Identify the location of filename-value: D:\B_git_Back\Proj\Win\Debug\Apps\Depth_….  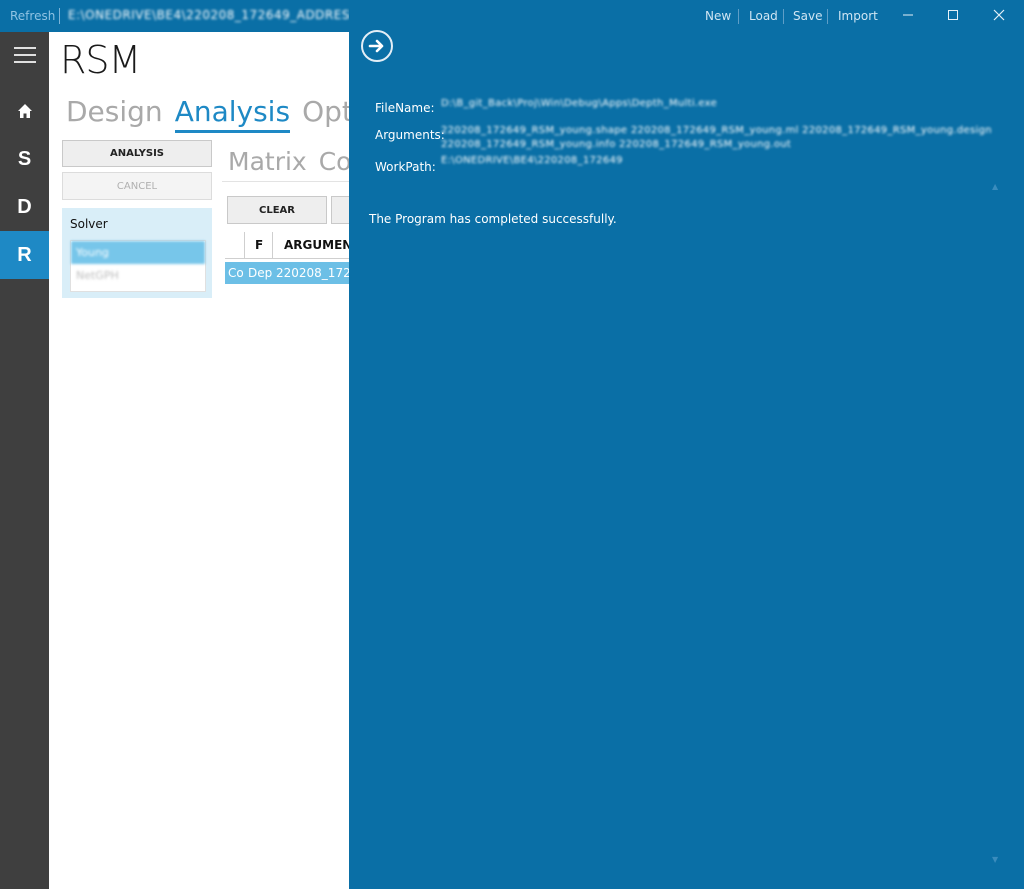
(579, 103).